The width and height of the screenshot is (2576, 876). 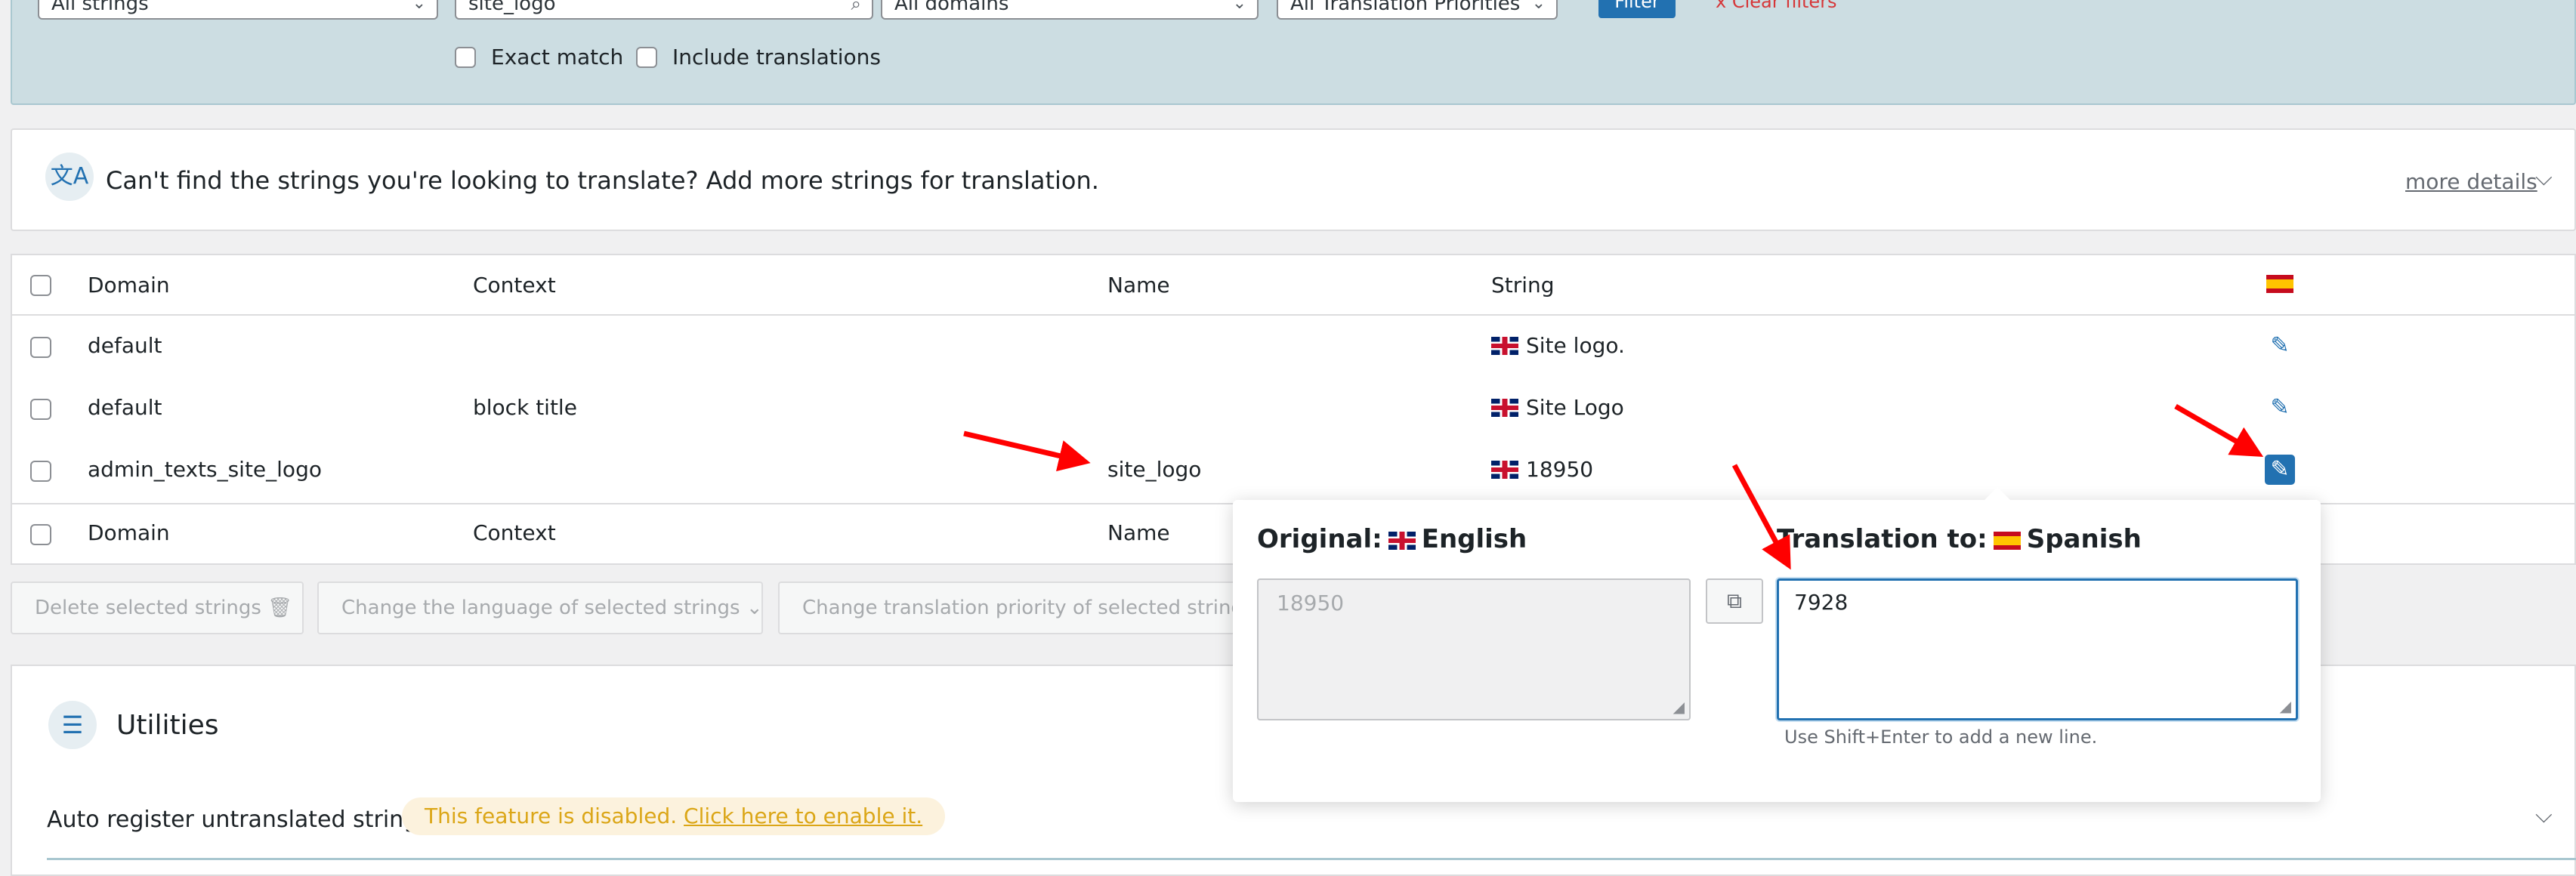 I want to click on exact-match-checkbox, so click(x=465, y=57).